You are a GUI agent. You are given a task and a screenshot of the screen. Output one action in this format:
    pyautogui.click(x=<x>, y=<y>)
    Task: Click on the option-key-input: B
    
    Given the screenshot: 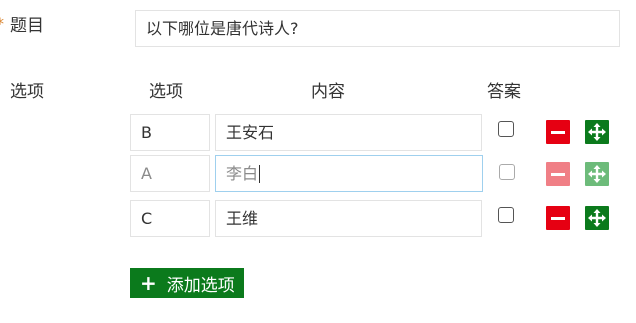 What is the action you would take?
    pyautogui.click(x=170, y=132)
    